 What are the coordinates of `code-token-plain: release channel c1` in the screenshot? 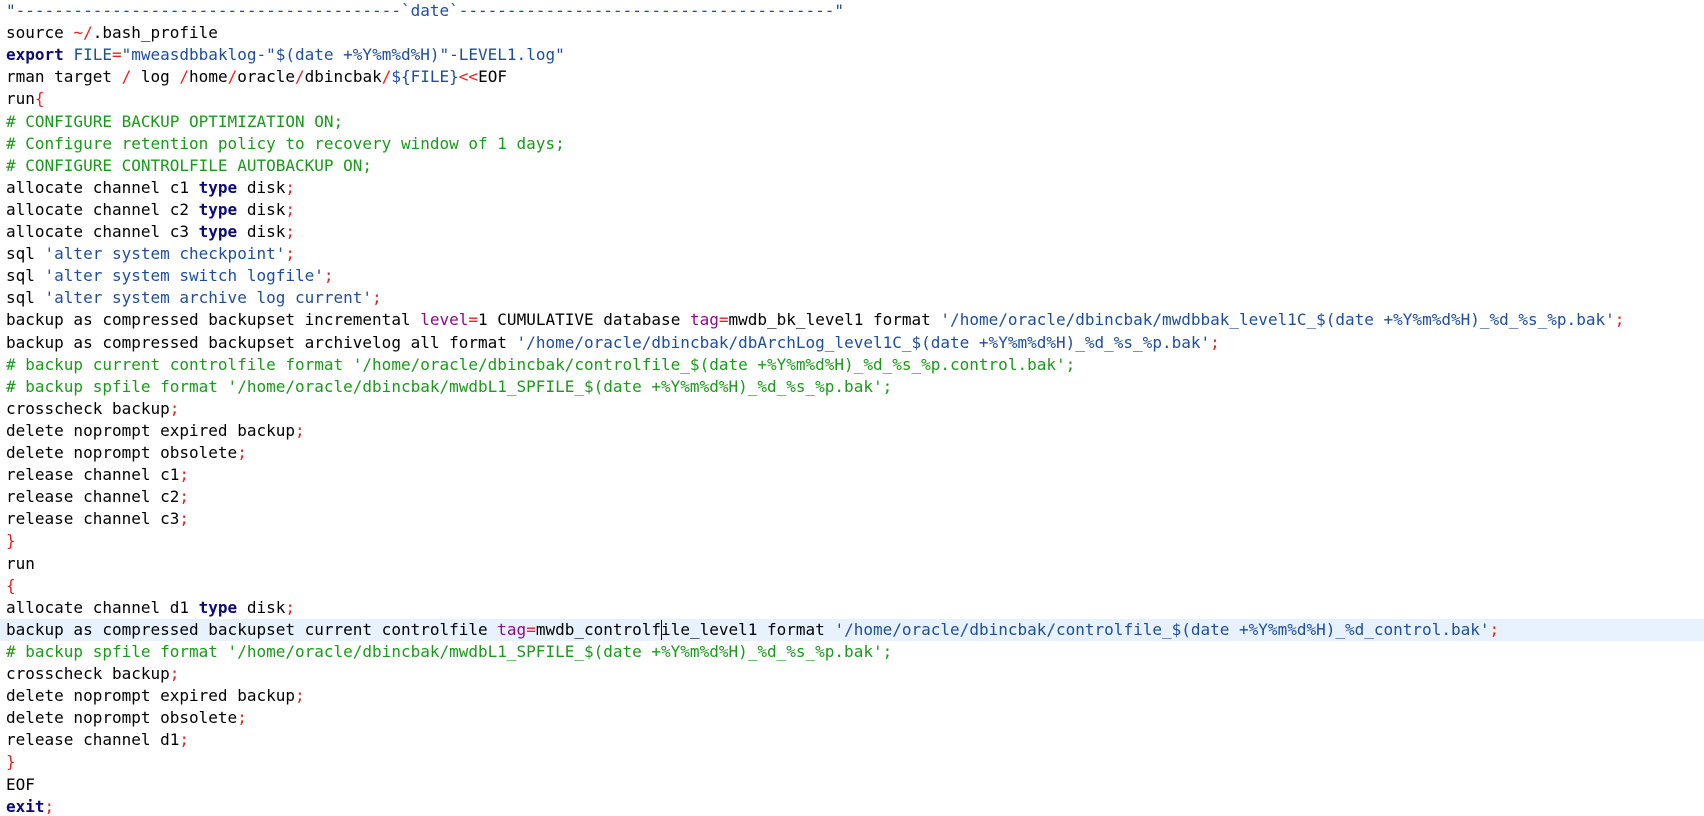 It's located at (93, 475).